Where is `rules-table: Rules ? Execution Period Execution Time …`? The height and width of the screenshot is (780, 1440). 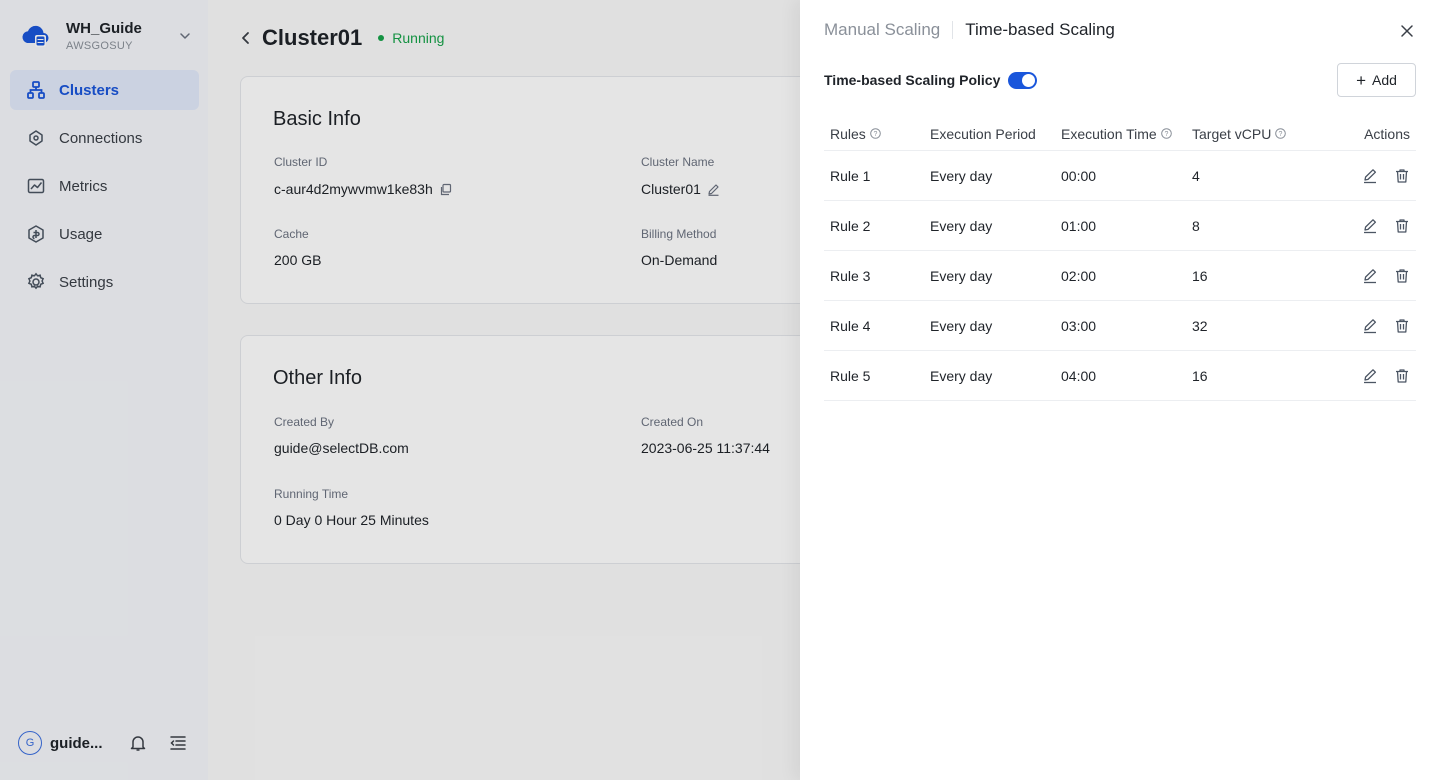
rules-table: Rules ? Execution Period Execution Time … is located at coordinates (1120, 259).